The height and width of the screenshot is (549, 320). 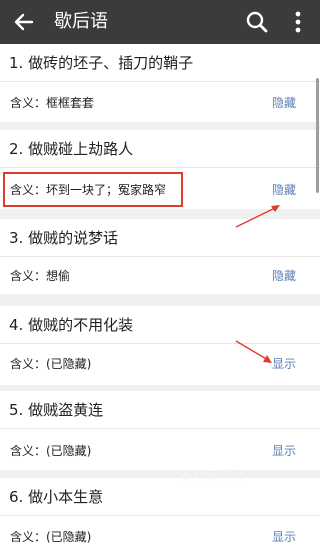 I want to click on entry-title: 6. 做小本生意, so click(x=56, y=497).